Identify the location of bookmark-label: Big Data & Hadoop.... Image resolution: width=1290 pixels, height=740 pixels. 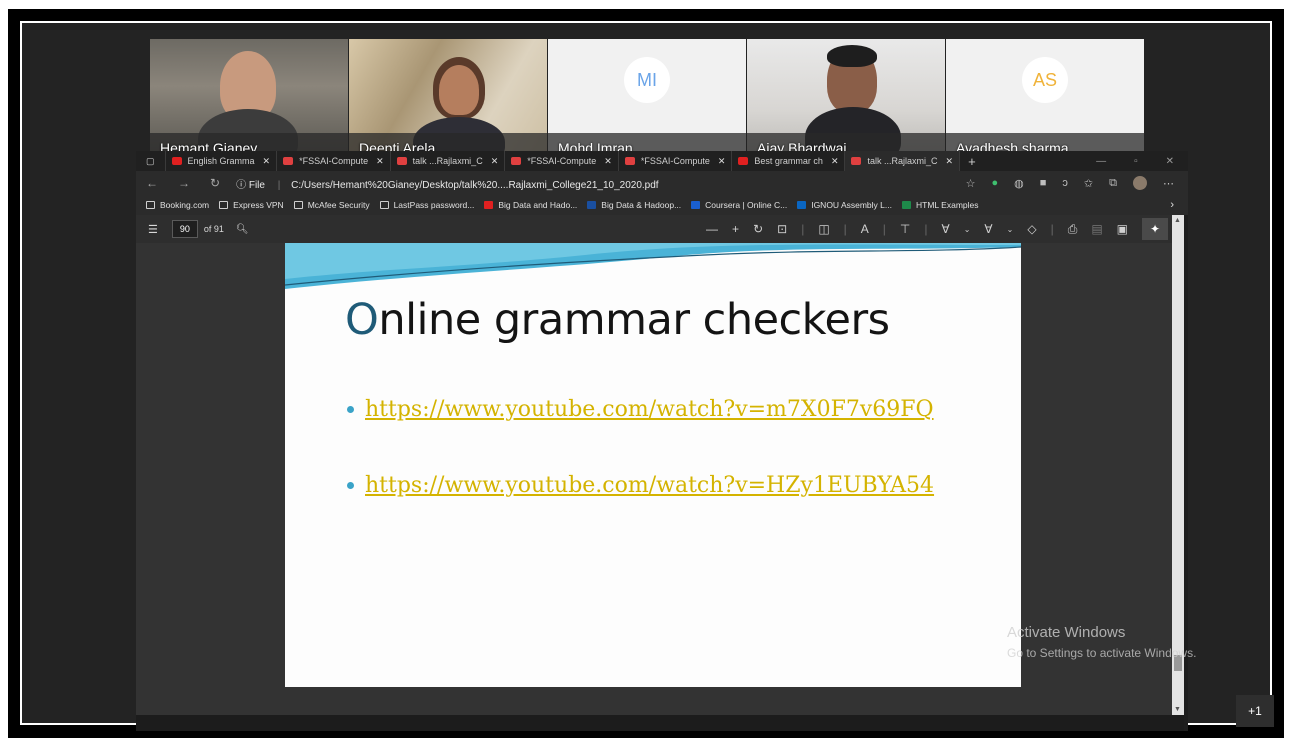
(641, 205).